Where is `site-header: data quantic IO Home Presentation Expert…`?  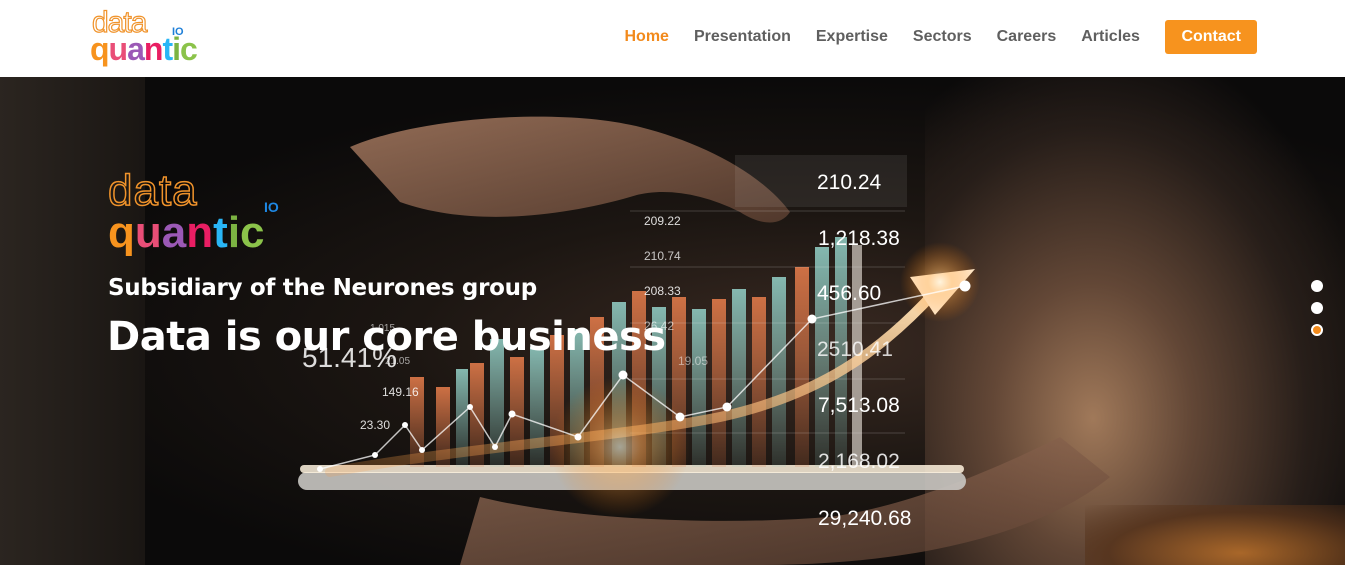 site-header: data quantic IO Home Presentation Expert… is located at coordinates (672, 38).